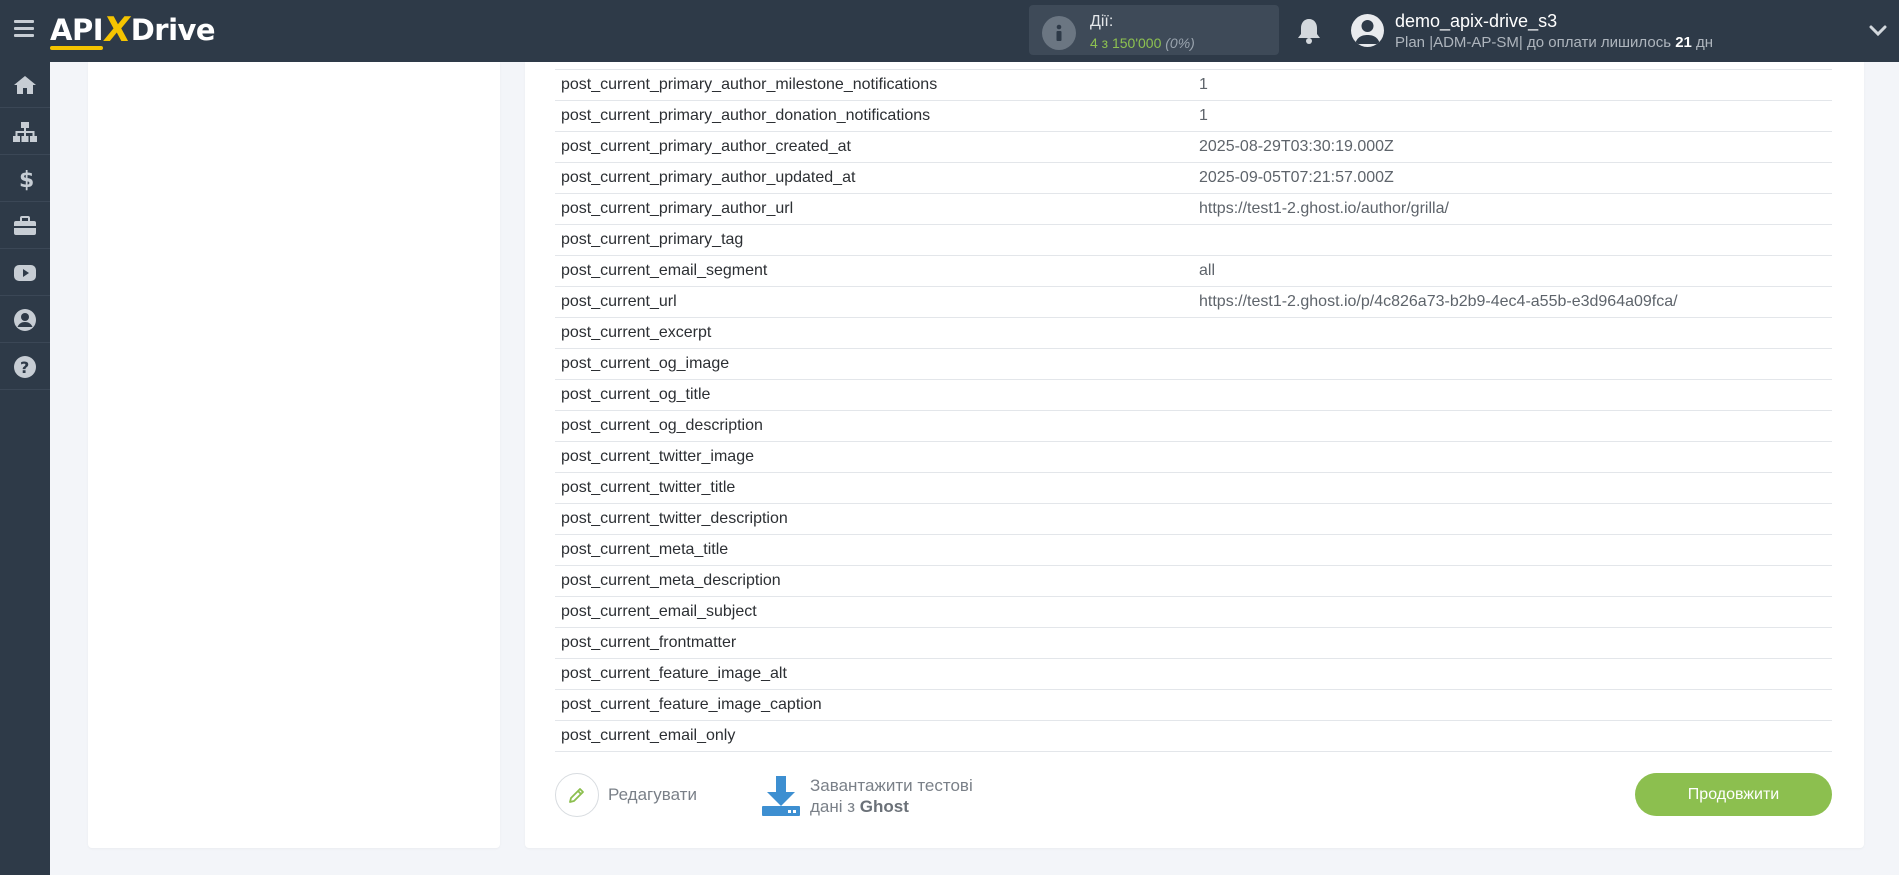 The width and height of the screenshot is (1899, 875). Describe the element at coordinates (674, 518) in the screenshot. I see `field-name: post_current_twitter_description` at that location.